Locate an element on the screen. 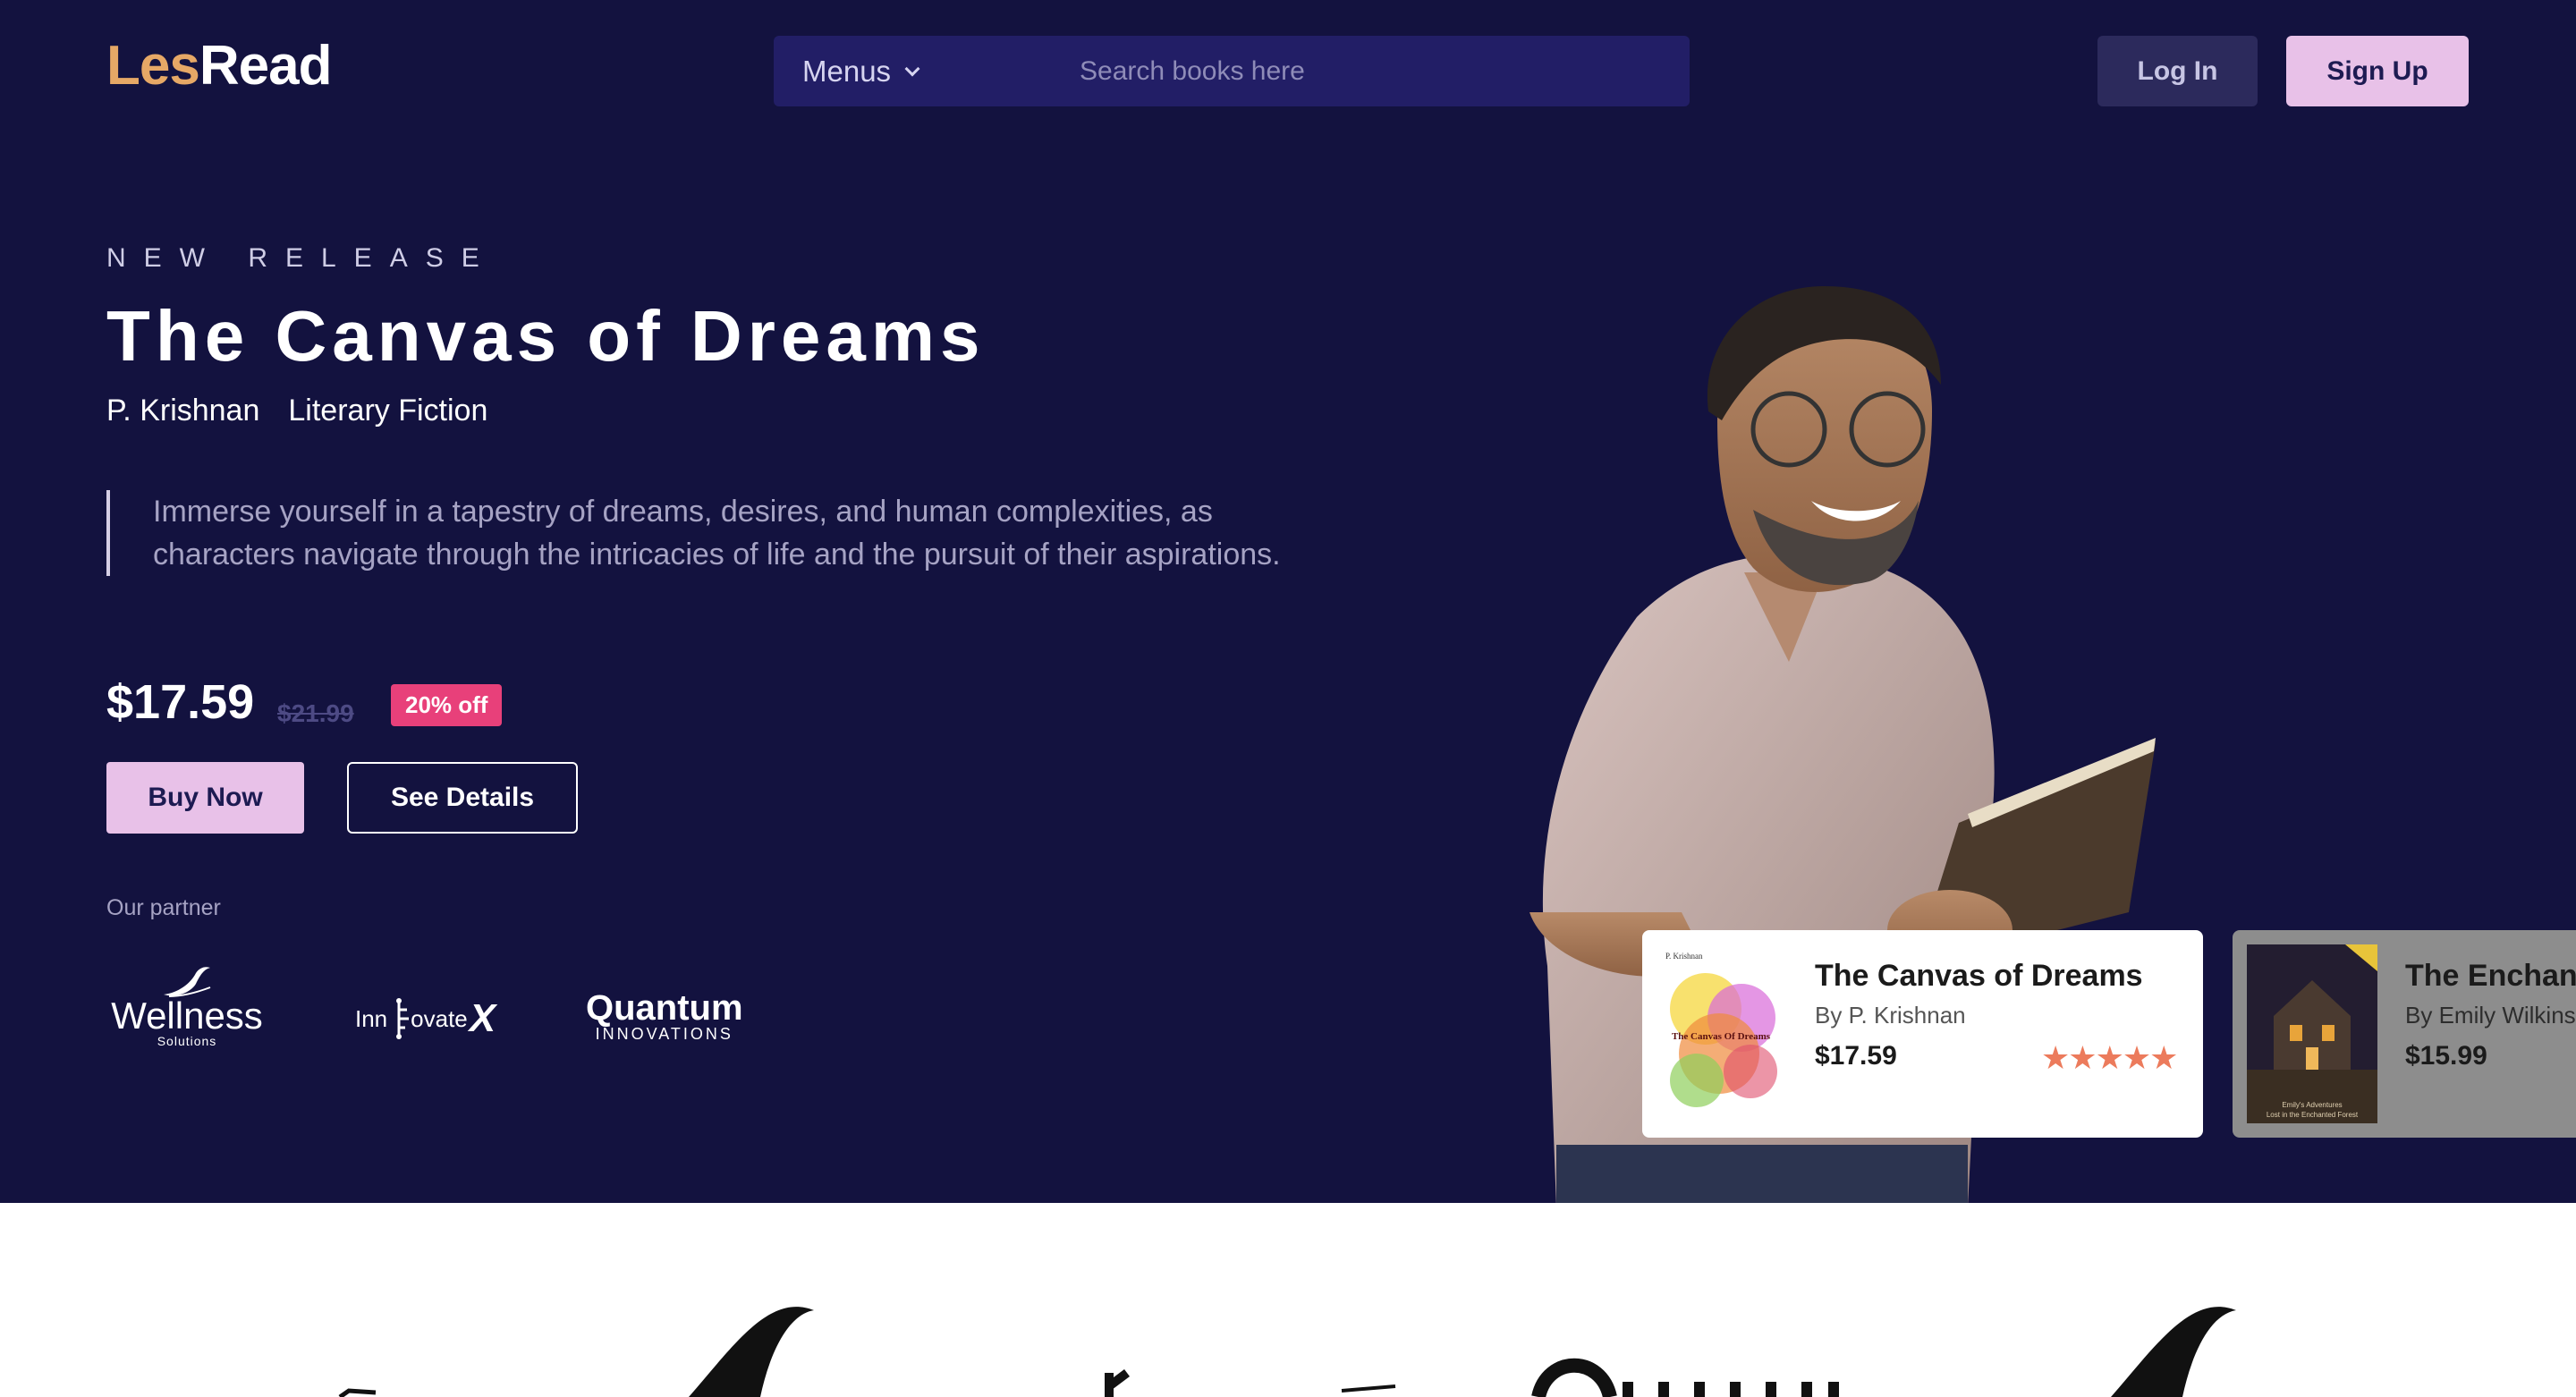 Image resolution: width=2576 pixels, height=1397 pixels. discount-badge: 20% off is located at coordinates (447, 705).